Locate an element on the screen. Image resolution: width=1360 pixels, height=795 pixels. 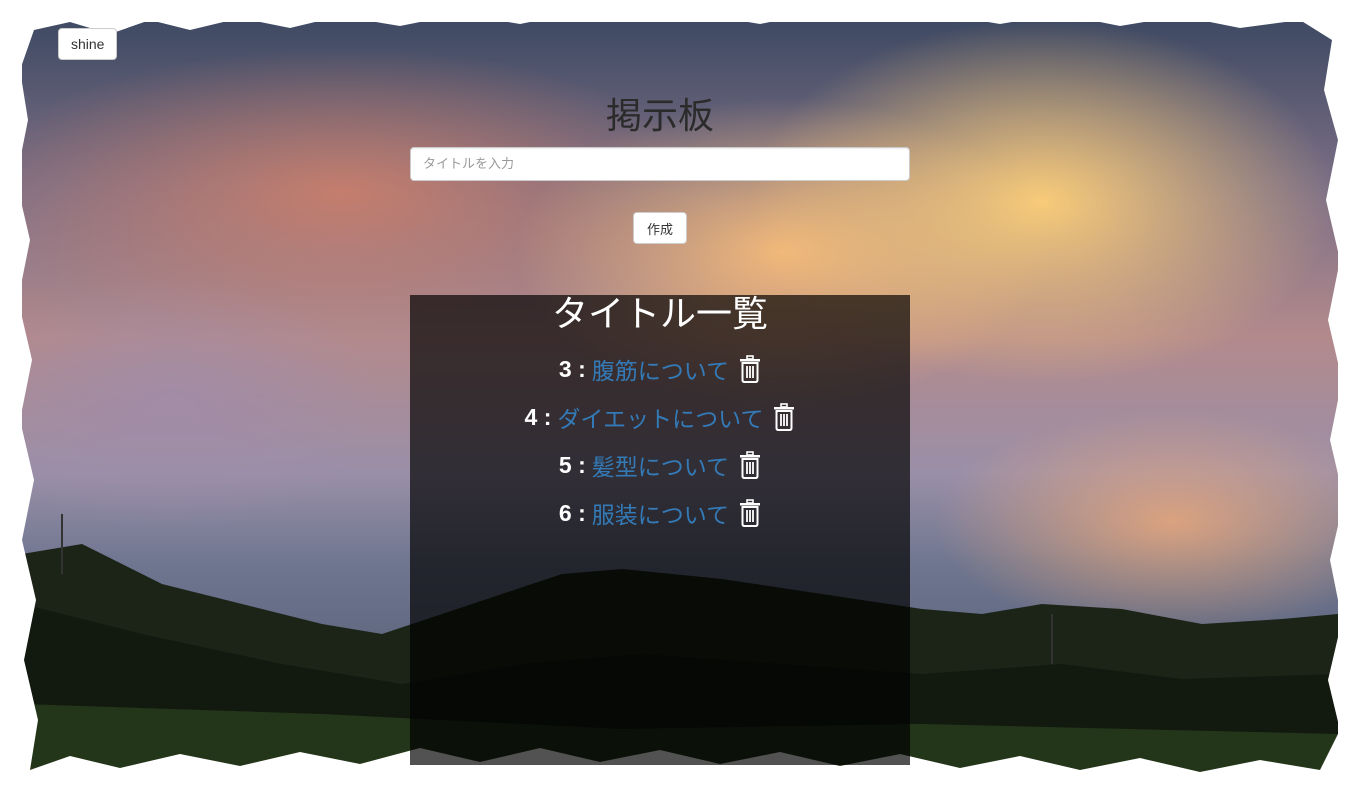
topic-link: 服装について is located at coordinates (660, 513).